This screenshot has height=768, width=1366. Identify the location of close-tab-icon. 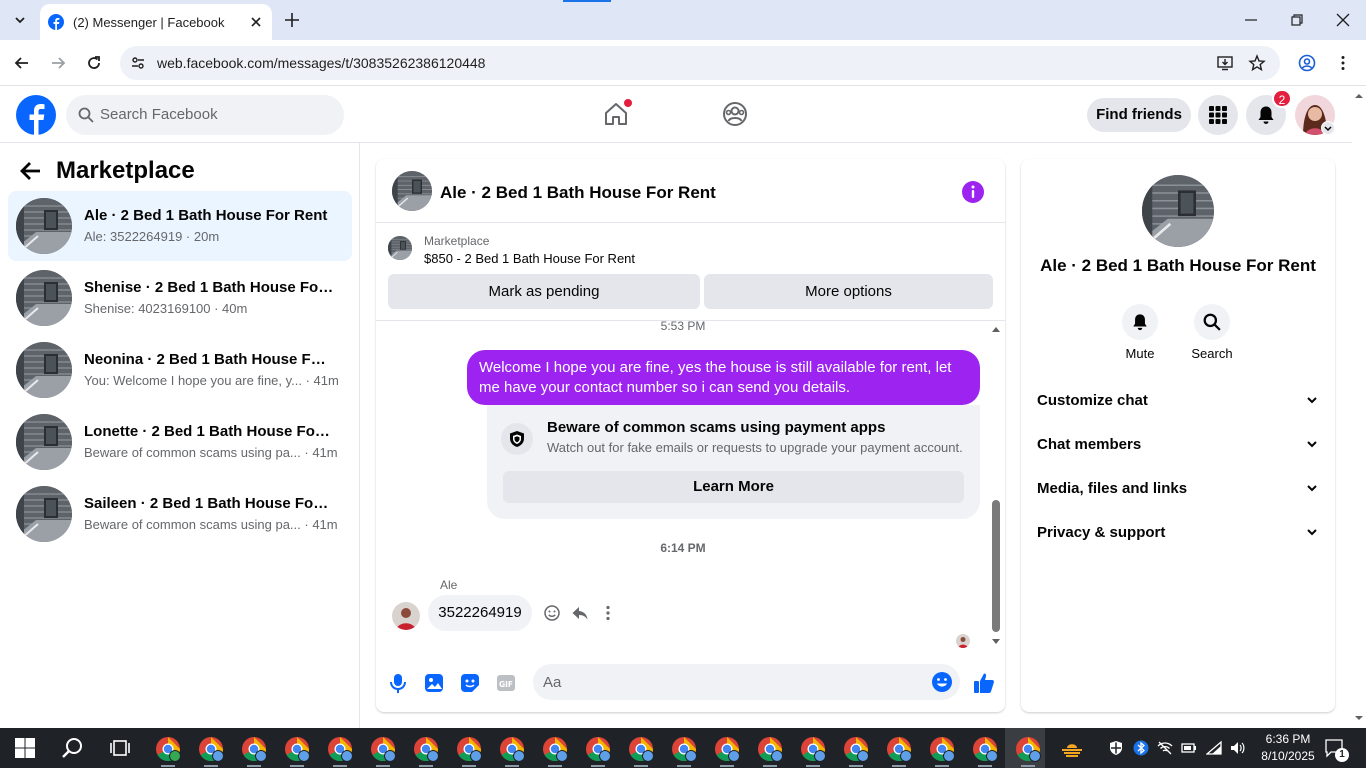
(256, 22).